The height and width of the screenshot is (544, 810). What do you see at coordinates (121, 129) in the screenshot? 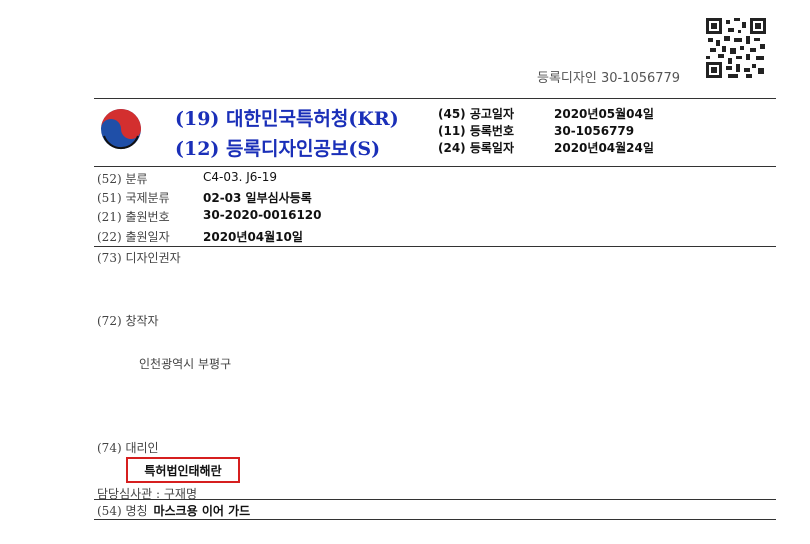
I see `kipo-taegeuk-logo` at bounding box center [121, 129].